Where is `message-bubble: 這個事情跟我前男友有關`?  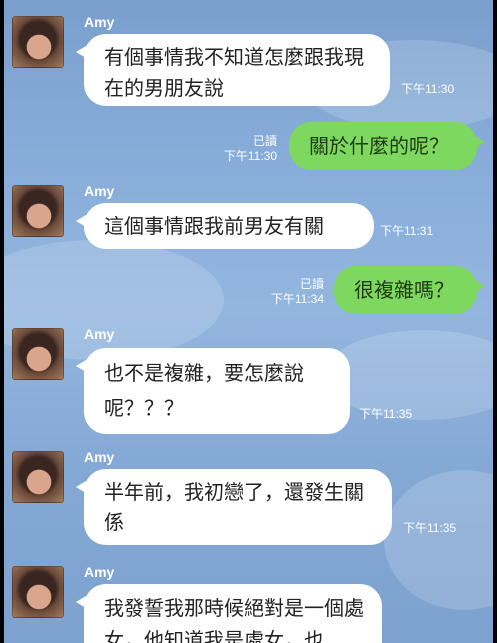 message-bubble: 這個事情跟我前男友有關 is located at coordinates (225, 226).